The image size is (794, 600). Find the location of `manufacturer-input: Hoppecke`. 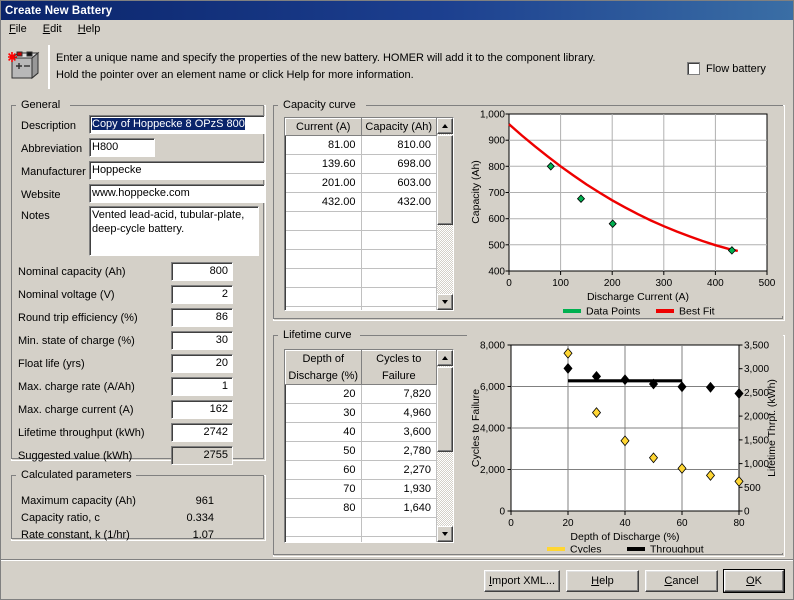

manufacturer-input: Hoppecke is located at coordinates (177, 170).